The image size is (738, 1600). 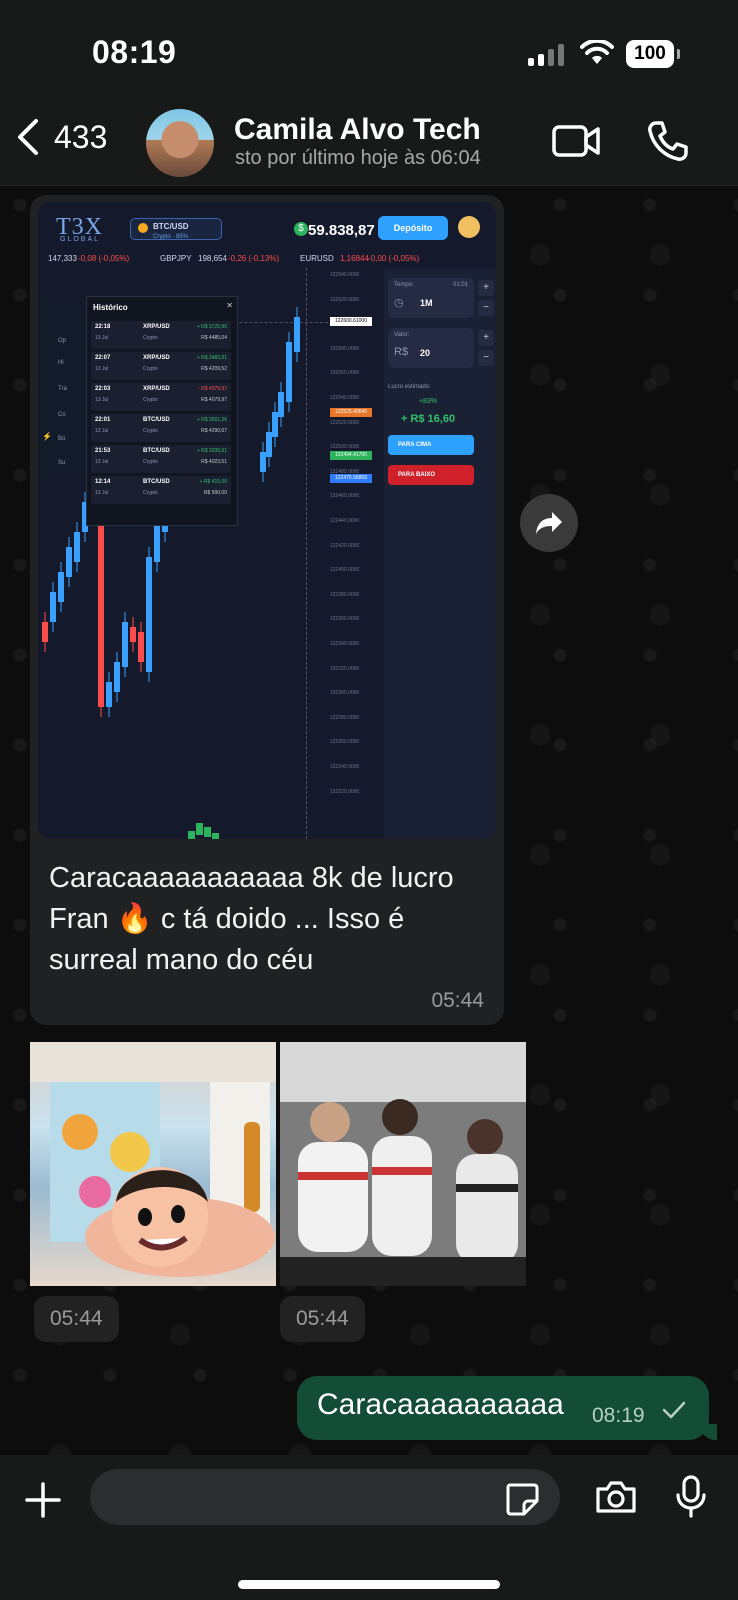 What do you see at coordinates (369, 52) in the screenshot?
I see `status-bar: 08:19 100` at bounding box center [369, 52].